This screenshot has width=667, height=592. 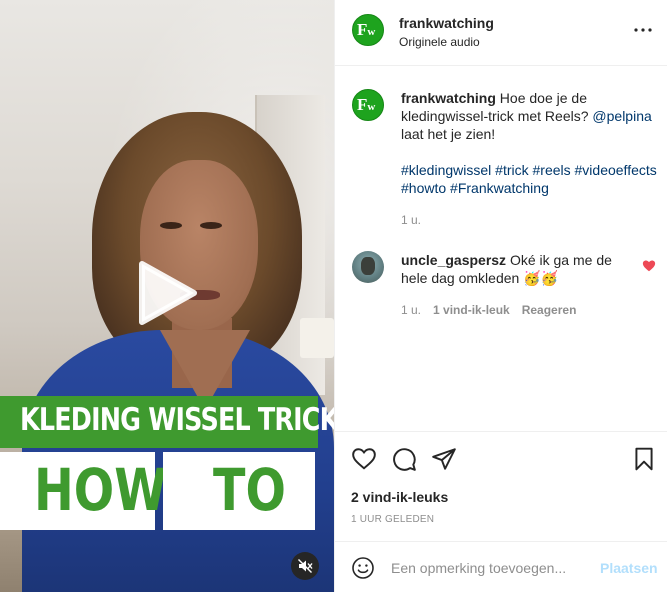 What do you see at coordinates (444, 459) in the screenshot?
I see `share-paper-plane-icon` at bounding box center [444, 459].